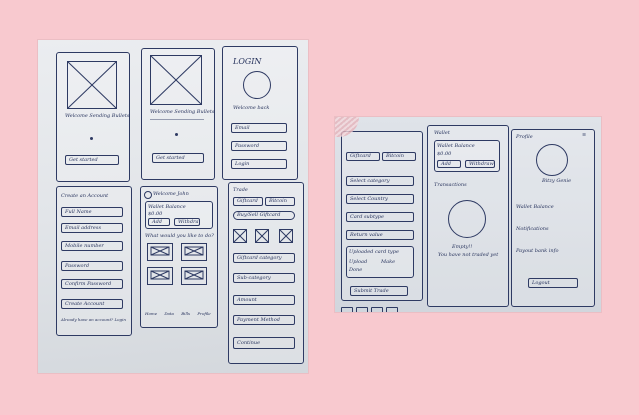 The width and height of the screenshot is (639, 415). What do you see at coordinates (92, 212) in the screenshot?
I see `full-name-field: Full Name` at bounding box center [92, 212].